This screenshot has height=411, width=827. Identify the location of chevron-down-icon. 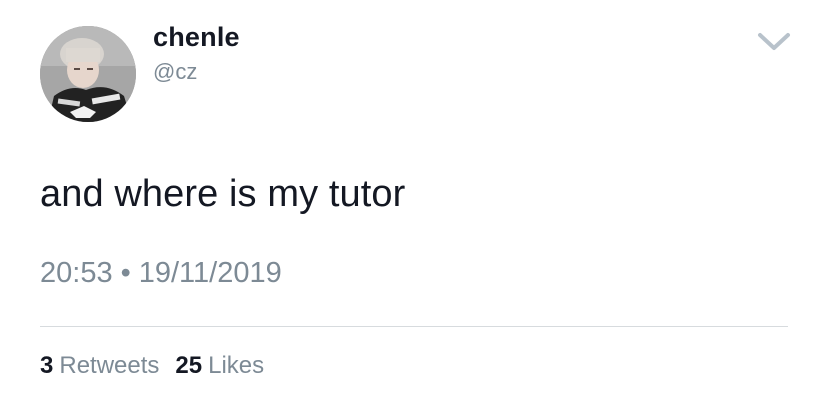
(774, 42).